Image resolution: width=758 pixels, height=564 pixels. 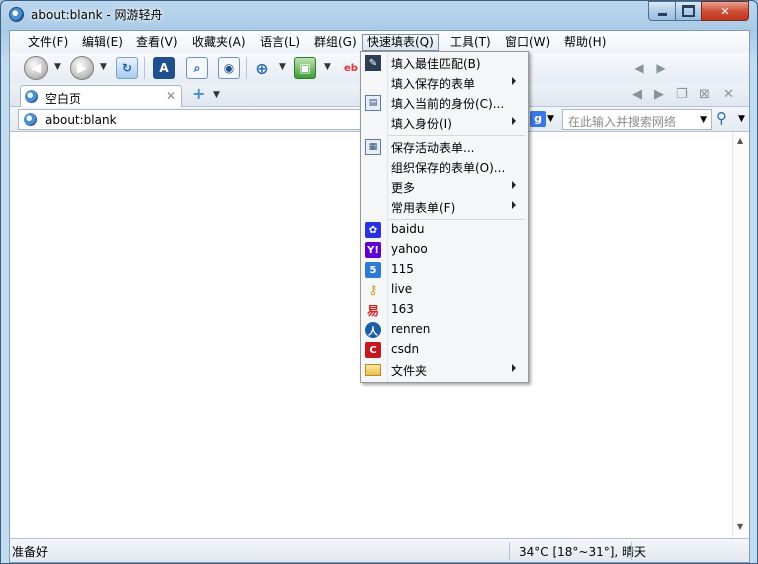 What do you see at coordinates (444, 187) in the screenshot?
I see `menu-item-more: 更多` at bounding box center [444, 187].